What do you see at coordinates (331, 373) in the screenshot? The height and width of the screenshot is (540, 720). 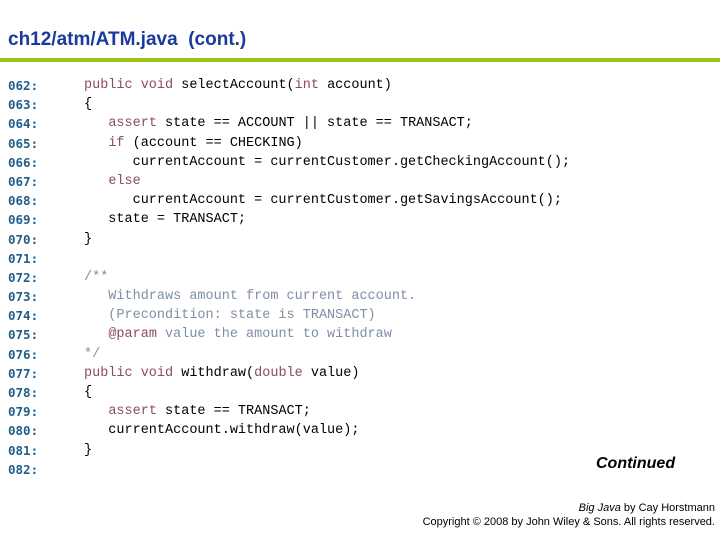 I see `code-token: value)` at bounding box center [331, 373].